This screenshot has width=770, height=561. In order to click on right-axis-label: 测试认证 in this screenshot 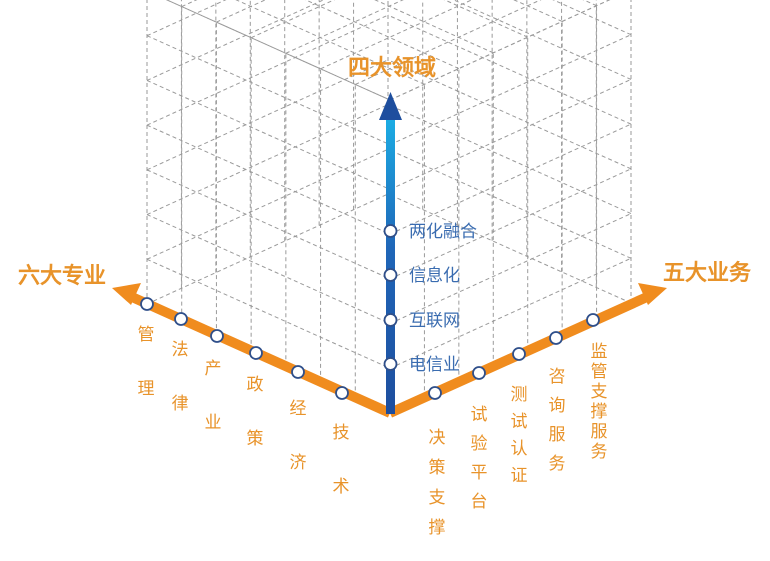, I will do `click(519, 435)`.